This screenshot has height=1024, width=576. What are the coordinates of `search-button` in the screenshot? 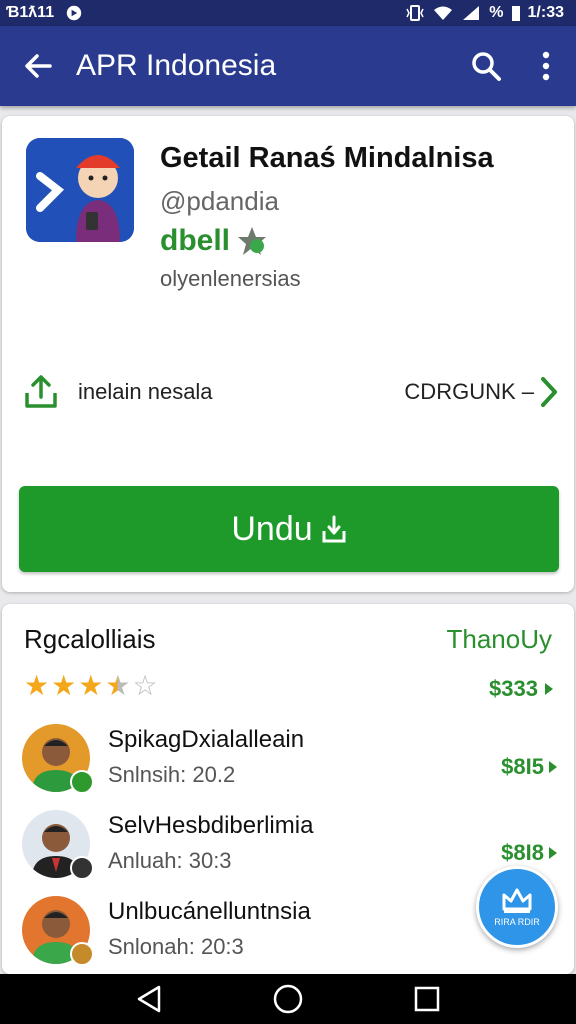 It's located at (486, 66).